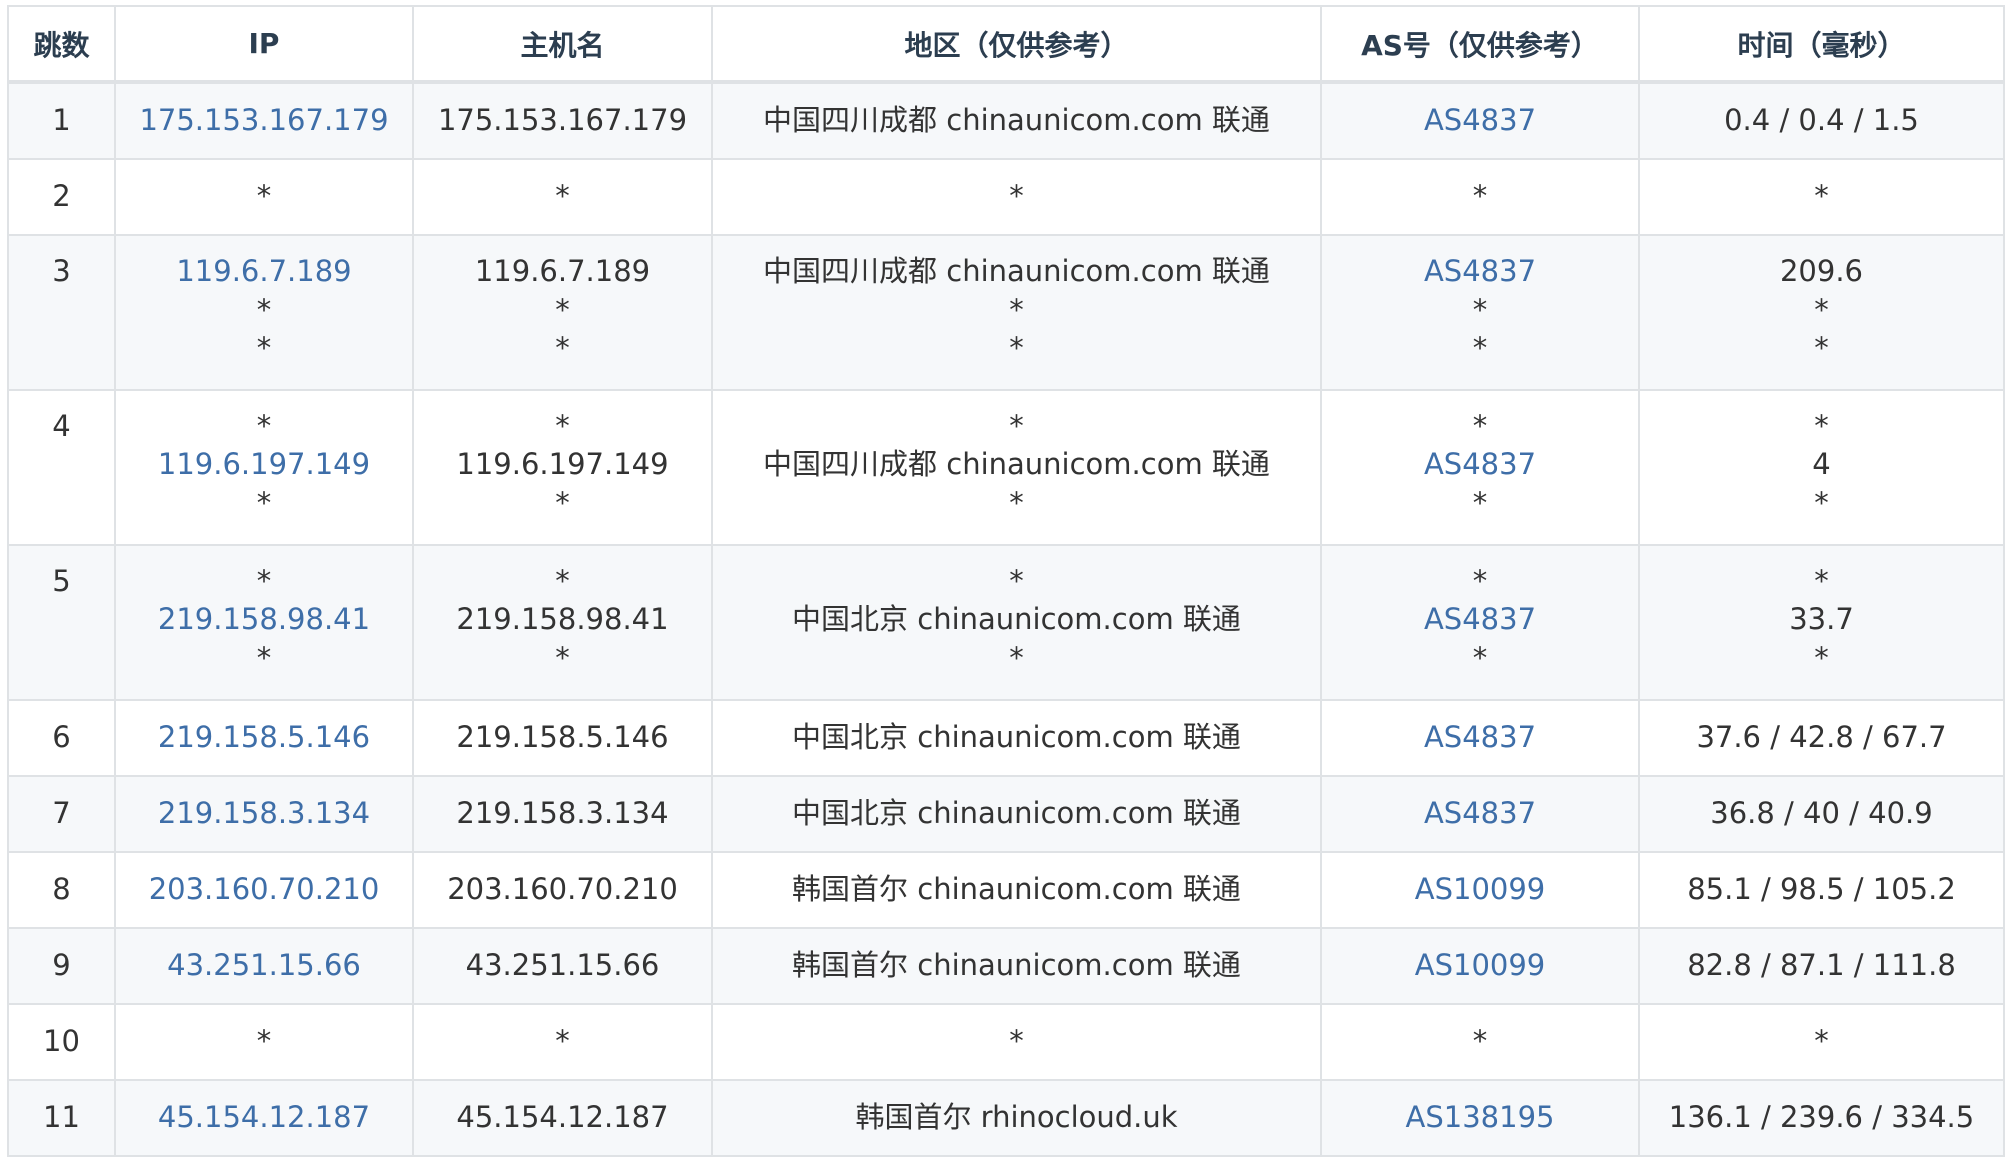  I want to click on time-cell: * 4 *, so click(1821, 467).